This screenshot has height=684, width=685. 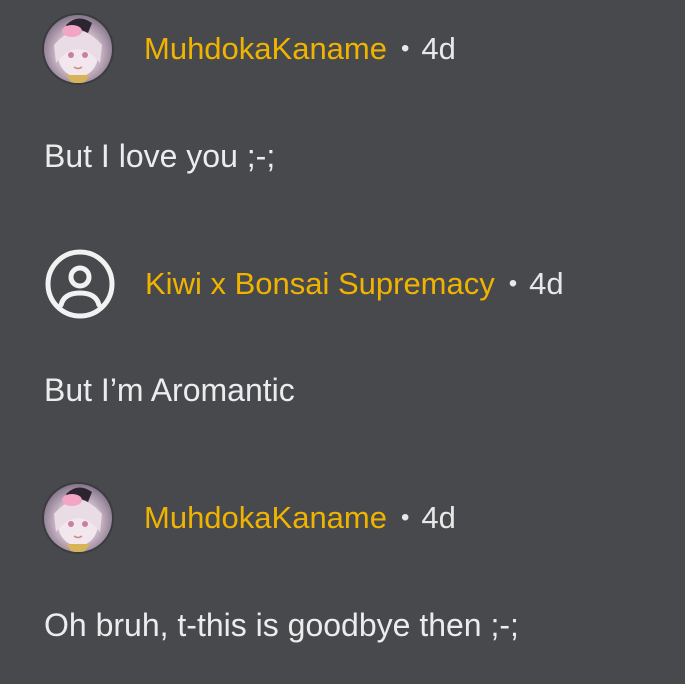 I want to click on default-user-icon, so click(x=80, y=284).